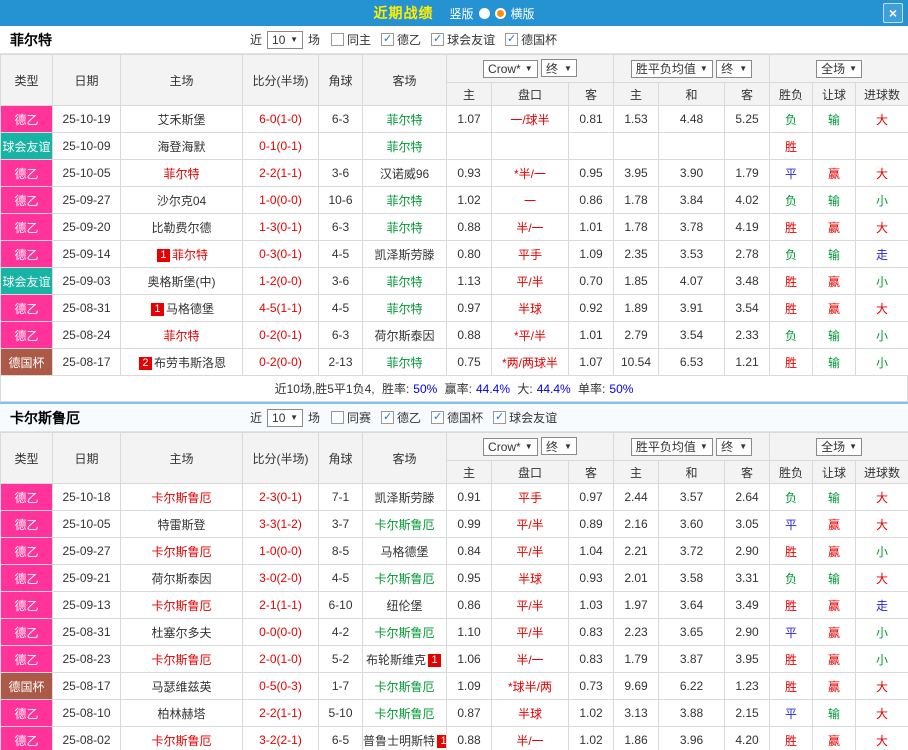 This screenshot has width=908, height=750. What do you see at coordinates (591, 362) in the screenshot?
I see `asian-odds-away: 1.07` at bounding box center [591, 362].